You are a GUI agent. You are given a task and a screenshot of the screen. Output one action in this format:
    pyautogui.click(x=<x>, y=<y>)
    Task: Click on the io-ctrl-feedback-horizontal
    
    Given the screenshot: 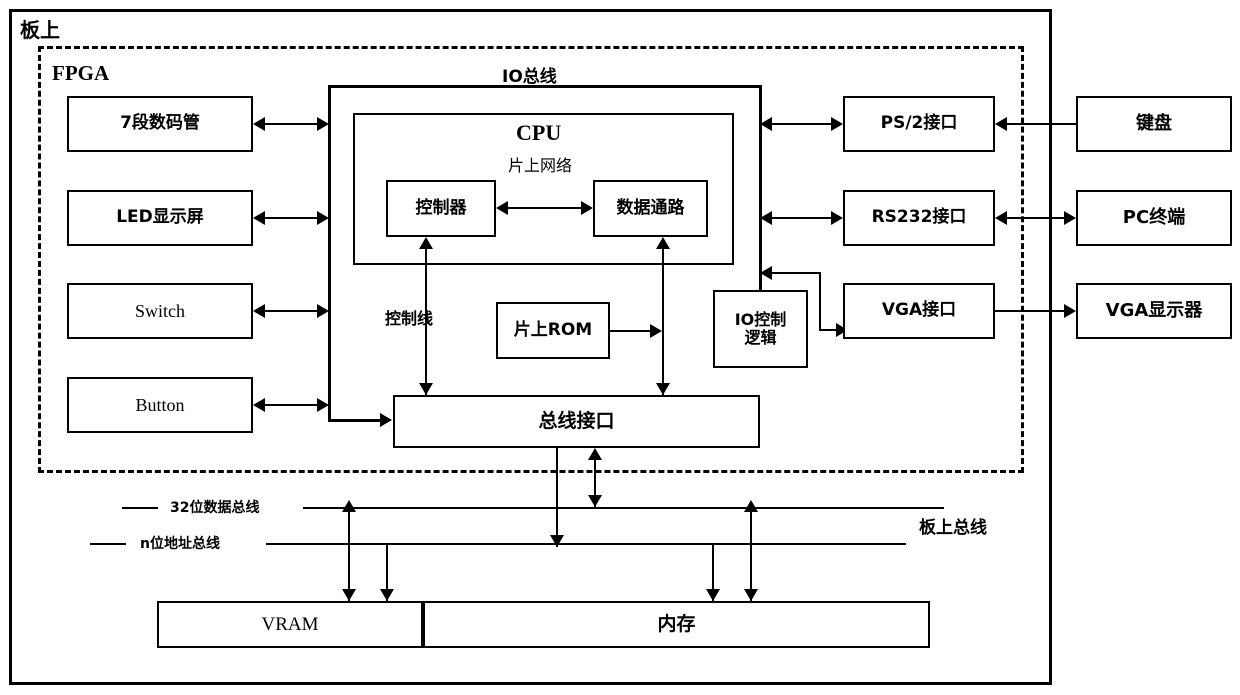 What is the action you would take?
    pyautogui.click(x=796, y=273)
    